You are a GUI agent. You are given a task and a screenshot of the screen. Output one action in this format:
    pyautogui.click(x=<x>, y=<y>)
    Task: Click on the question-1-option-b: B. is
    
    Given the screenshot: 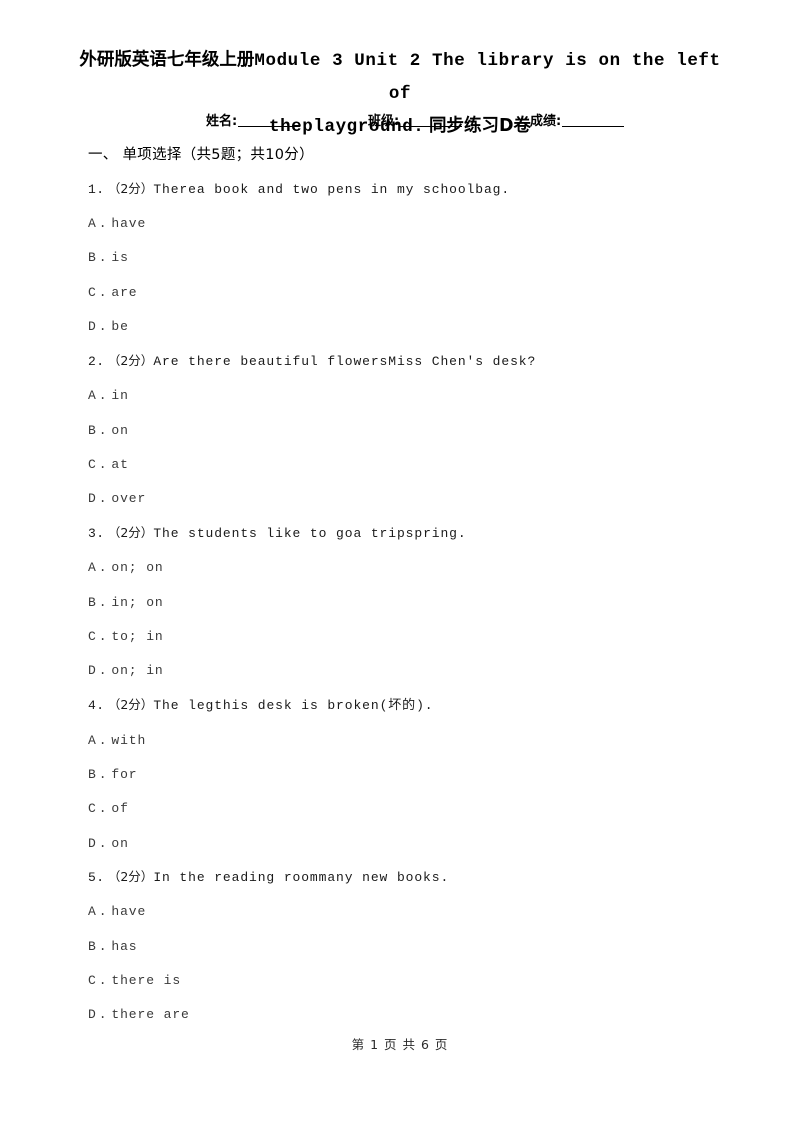 What is the action you would take?
    pyautogui.click(x=108, y=257)
    